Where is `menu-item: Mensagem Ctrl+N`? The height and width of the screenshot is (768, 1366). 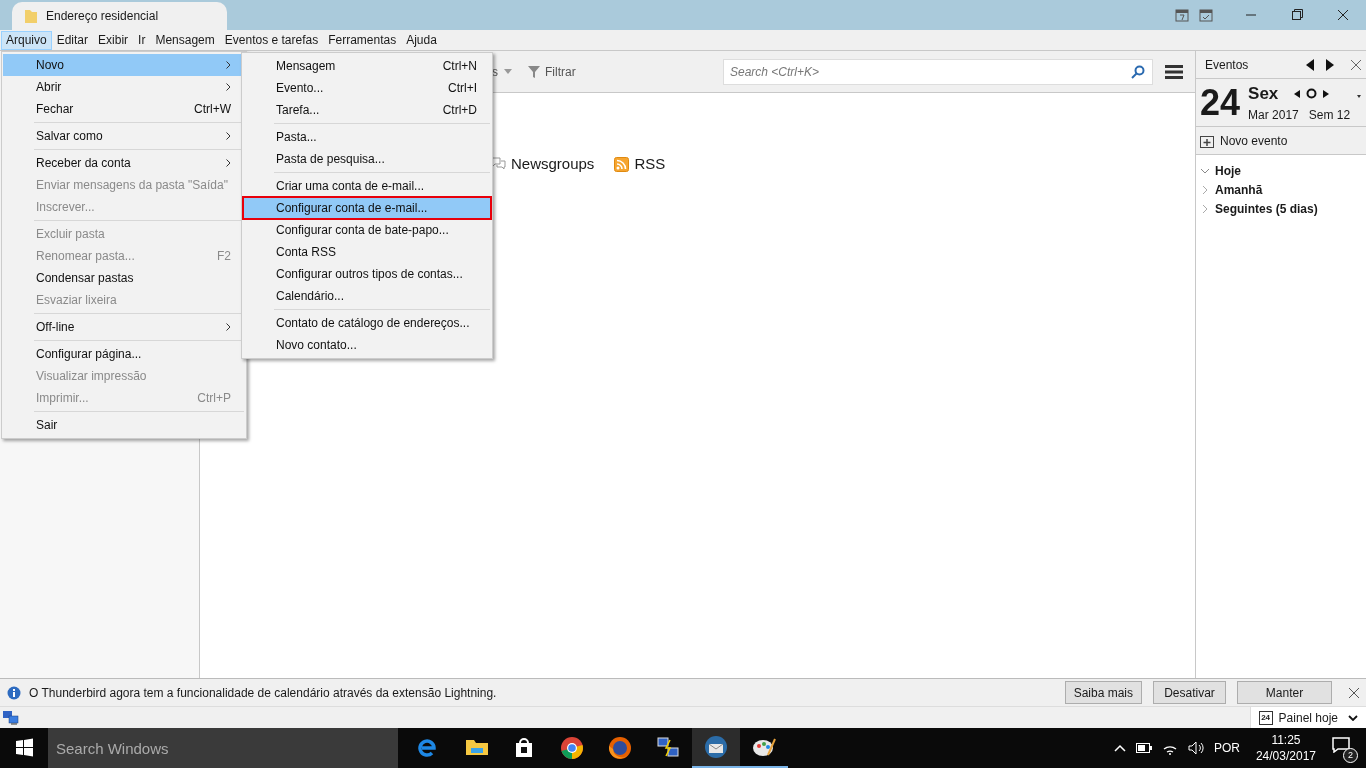 menu-item: Mensagem Ctrl+N is located at coordinates (367, 66).